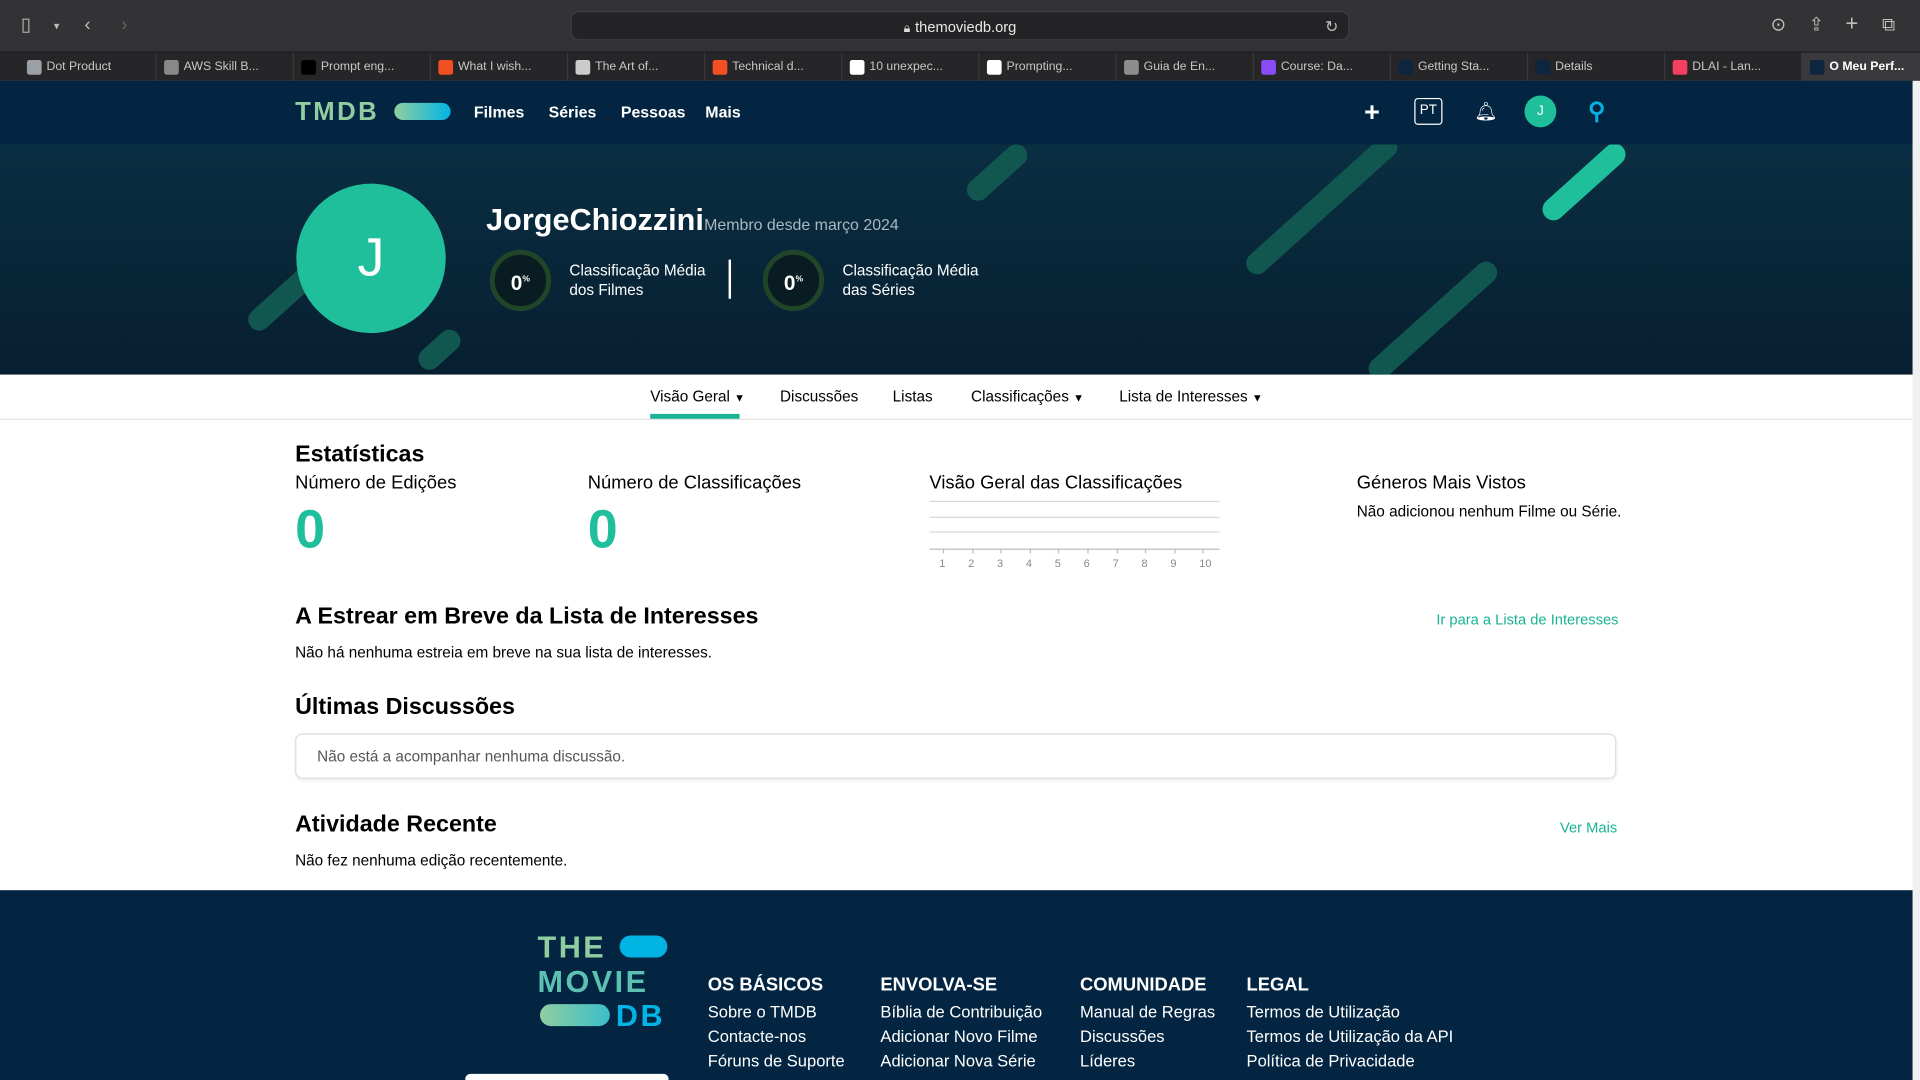 The height and width of the screenshot is (1080, 1920). I want to click on chart-tick-label: 1, so click(942, 563).